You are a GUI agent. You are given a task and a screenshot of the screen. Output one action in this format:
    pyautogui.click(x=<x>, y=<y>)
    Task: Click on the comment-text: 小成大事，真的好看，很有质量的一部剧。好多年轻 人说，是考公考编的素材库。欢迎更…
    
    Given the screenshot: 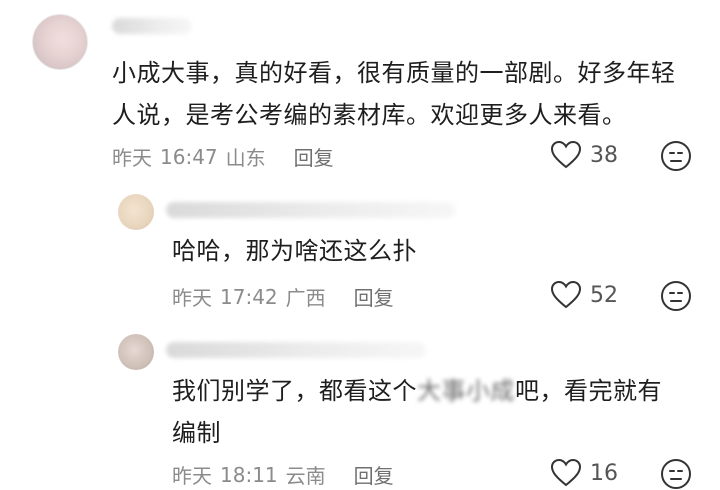 What is the action you would take?
    pyautogui.click(x=407, y=94)
    